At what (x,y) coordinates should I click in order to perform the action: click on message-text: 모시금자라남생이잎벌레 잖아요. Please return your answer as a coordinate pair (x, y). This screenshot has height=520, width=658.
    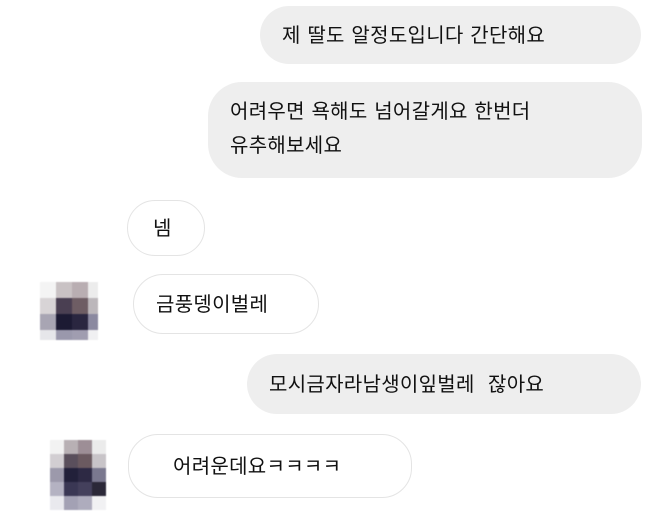
    Looking at the image, I should click on (407, 384).